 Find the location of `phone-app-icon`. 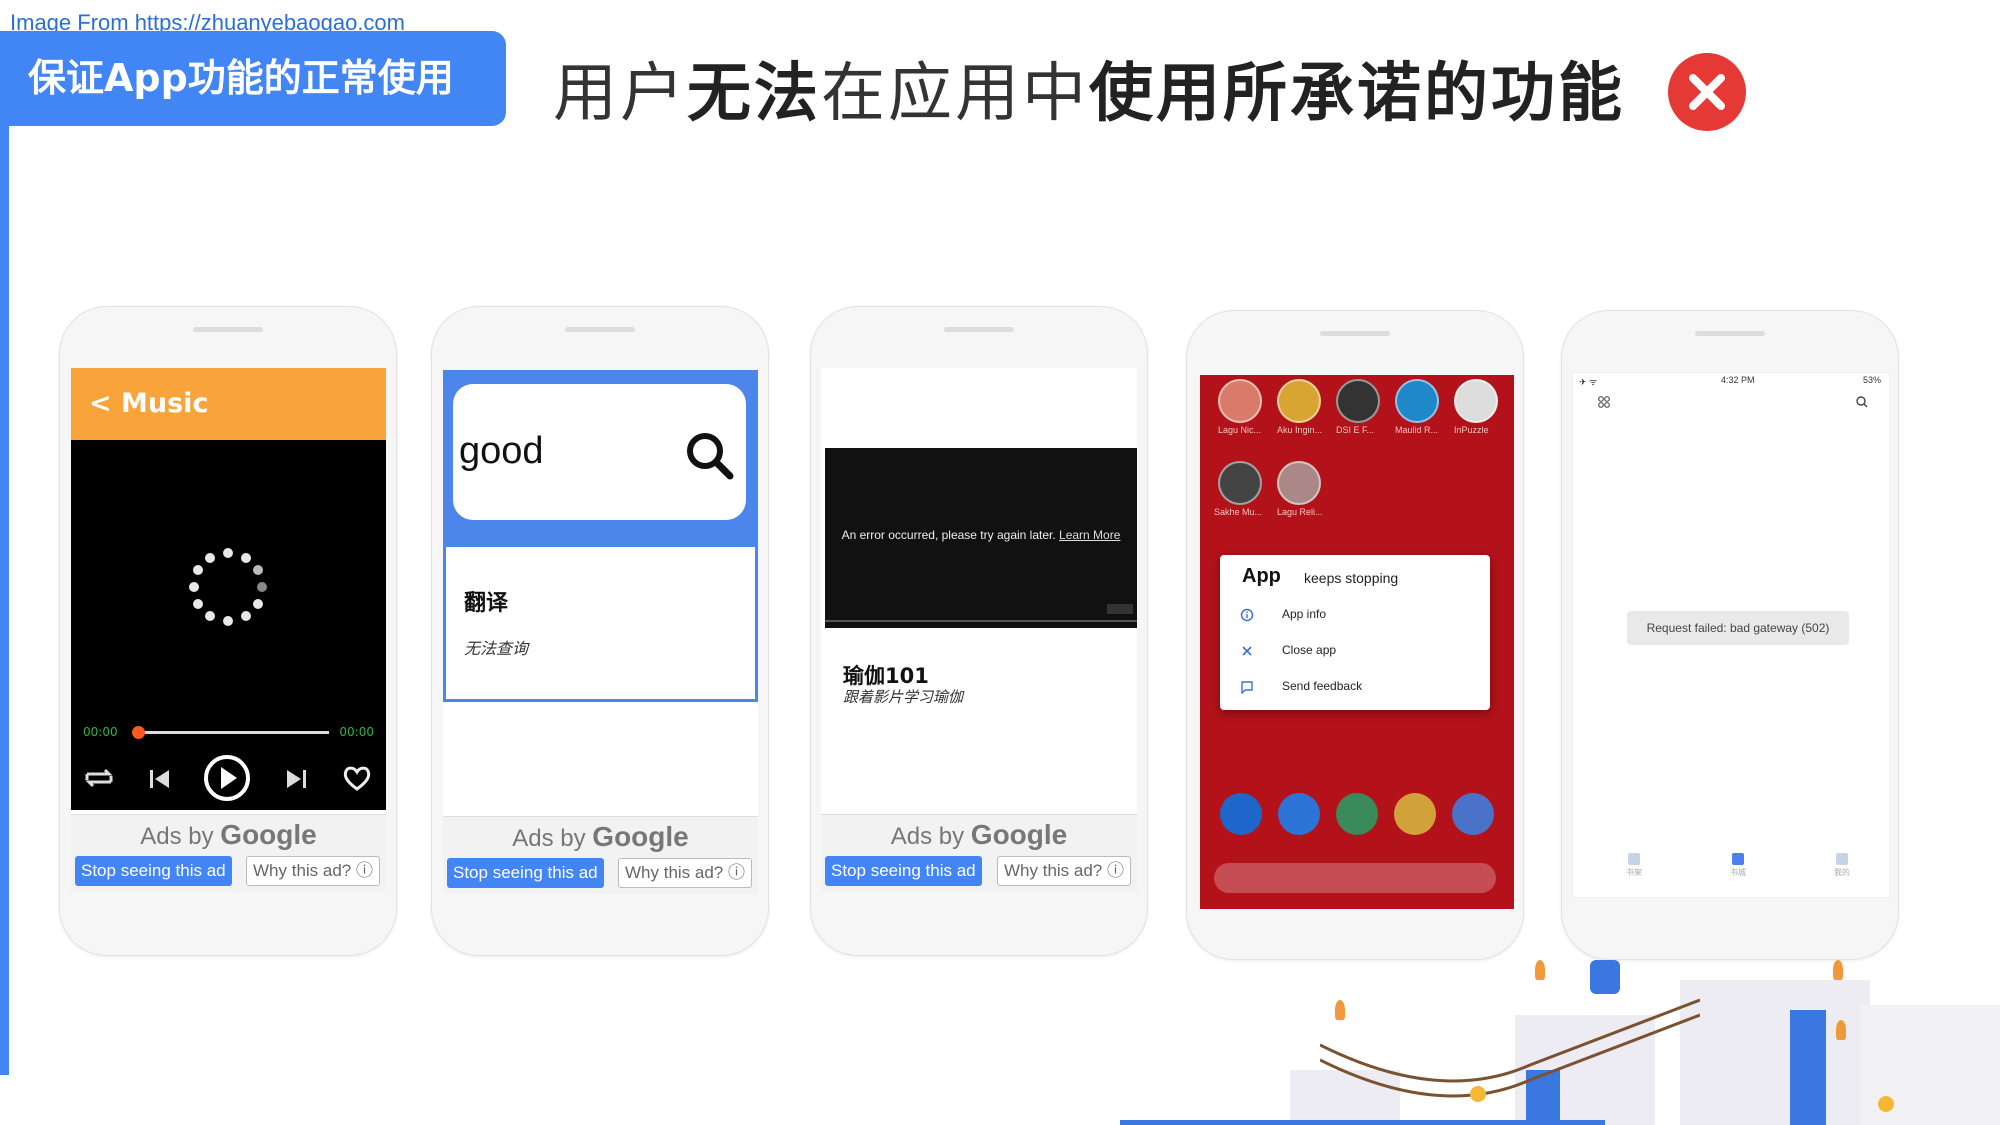

phone-app-icon is located at coordinates (1241, 814).